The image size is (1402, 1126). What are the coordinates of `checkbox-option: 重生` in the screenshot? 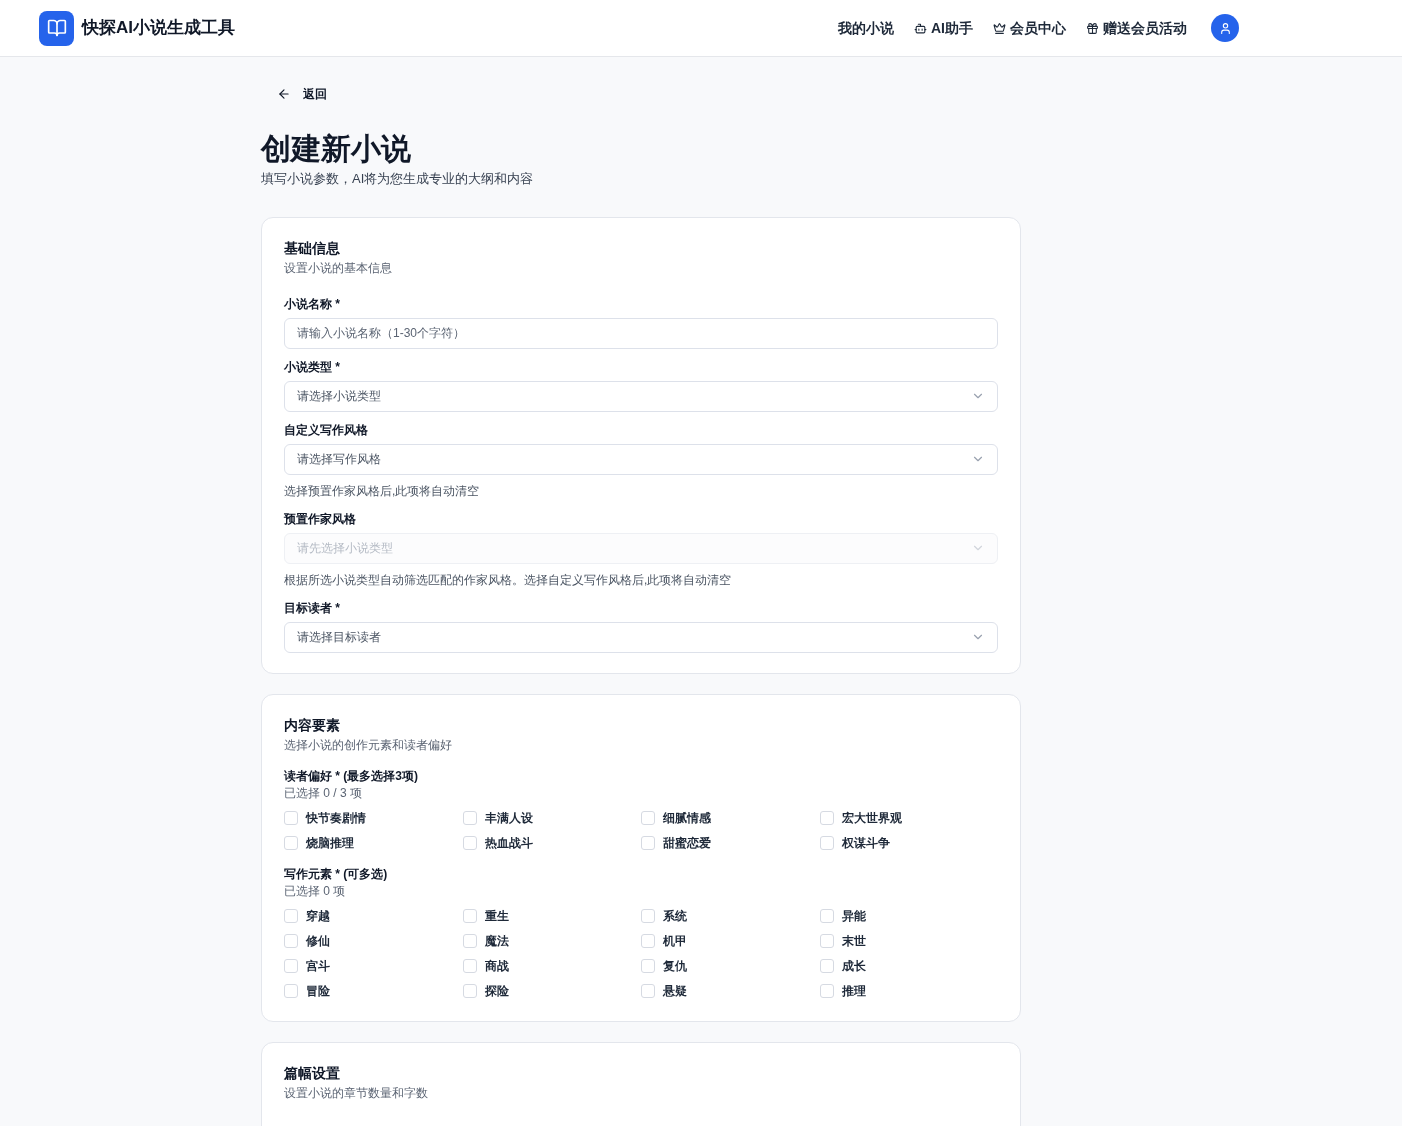 It's located at (551, 916).